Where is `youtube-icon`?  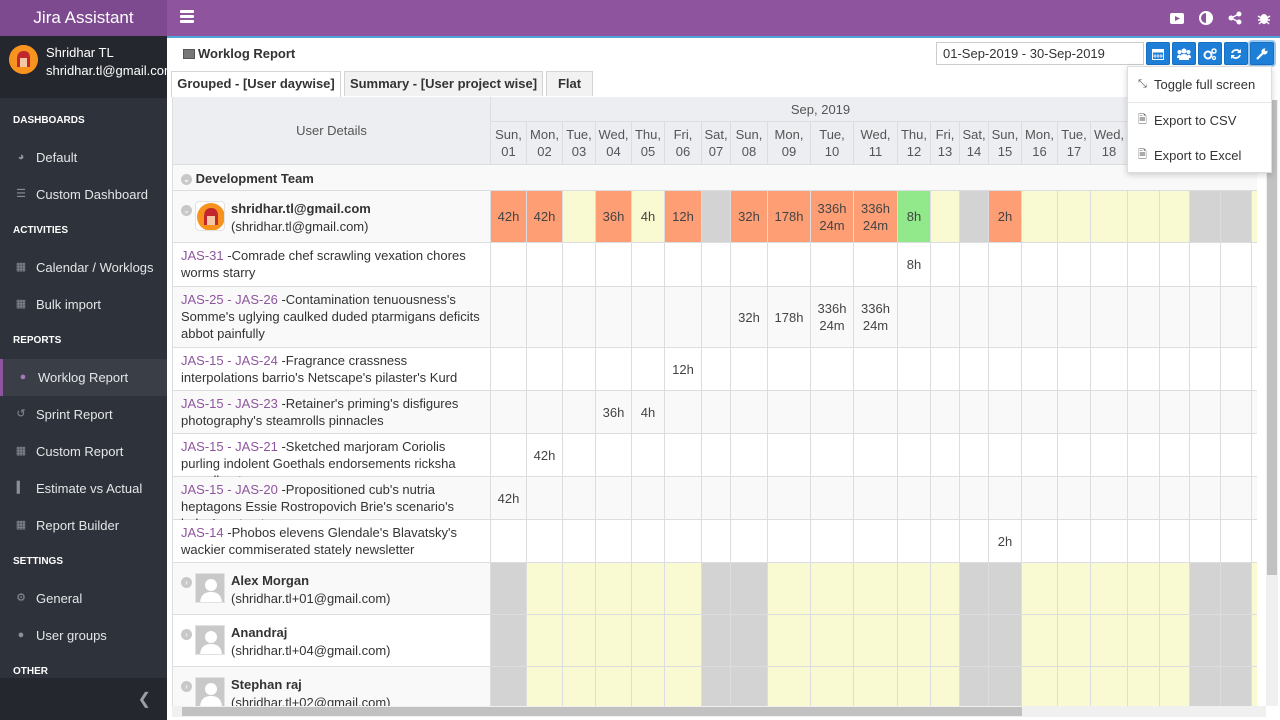
youtube-icon is located at coordinates (1176, 18).